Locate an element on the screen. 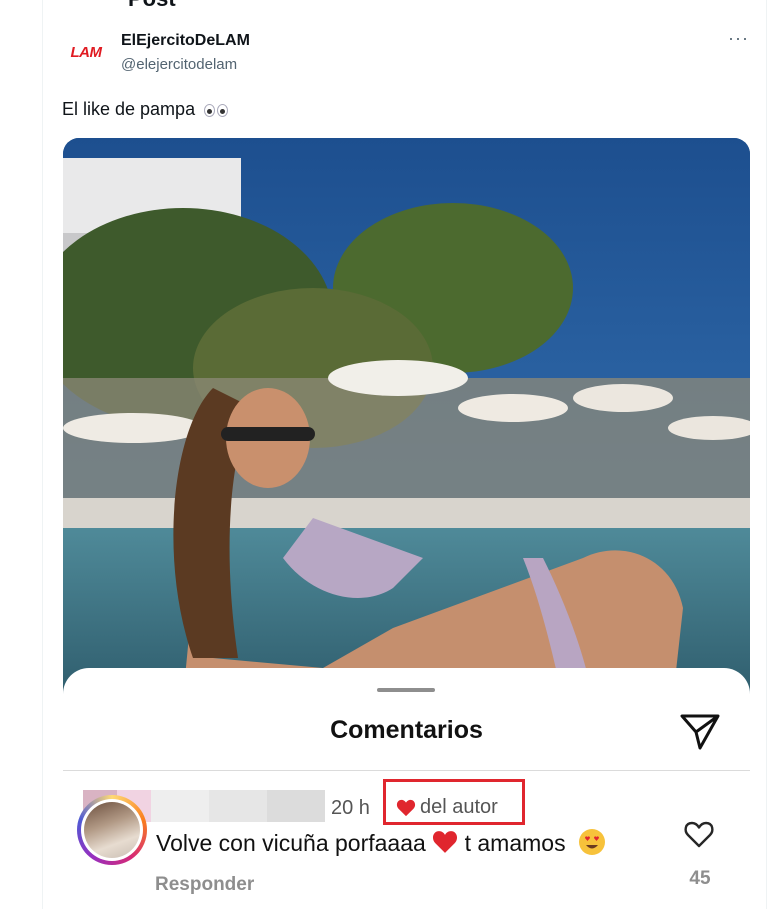 The height and width of the screenshot is (909, 767). red-heart-emoji-icon is located at coordinates (445, 842).